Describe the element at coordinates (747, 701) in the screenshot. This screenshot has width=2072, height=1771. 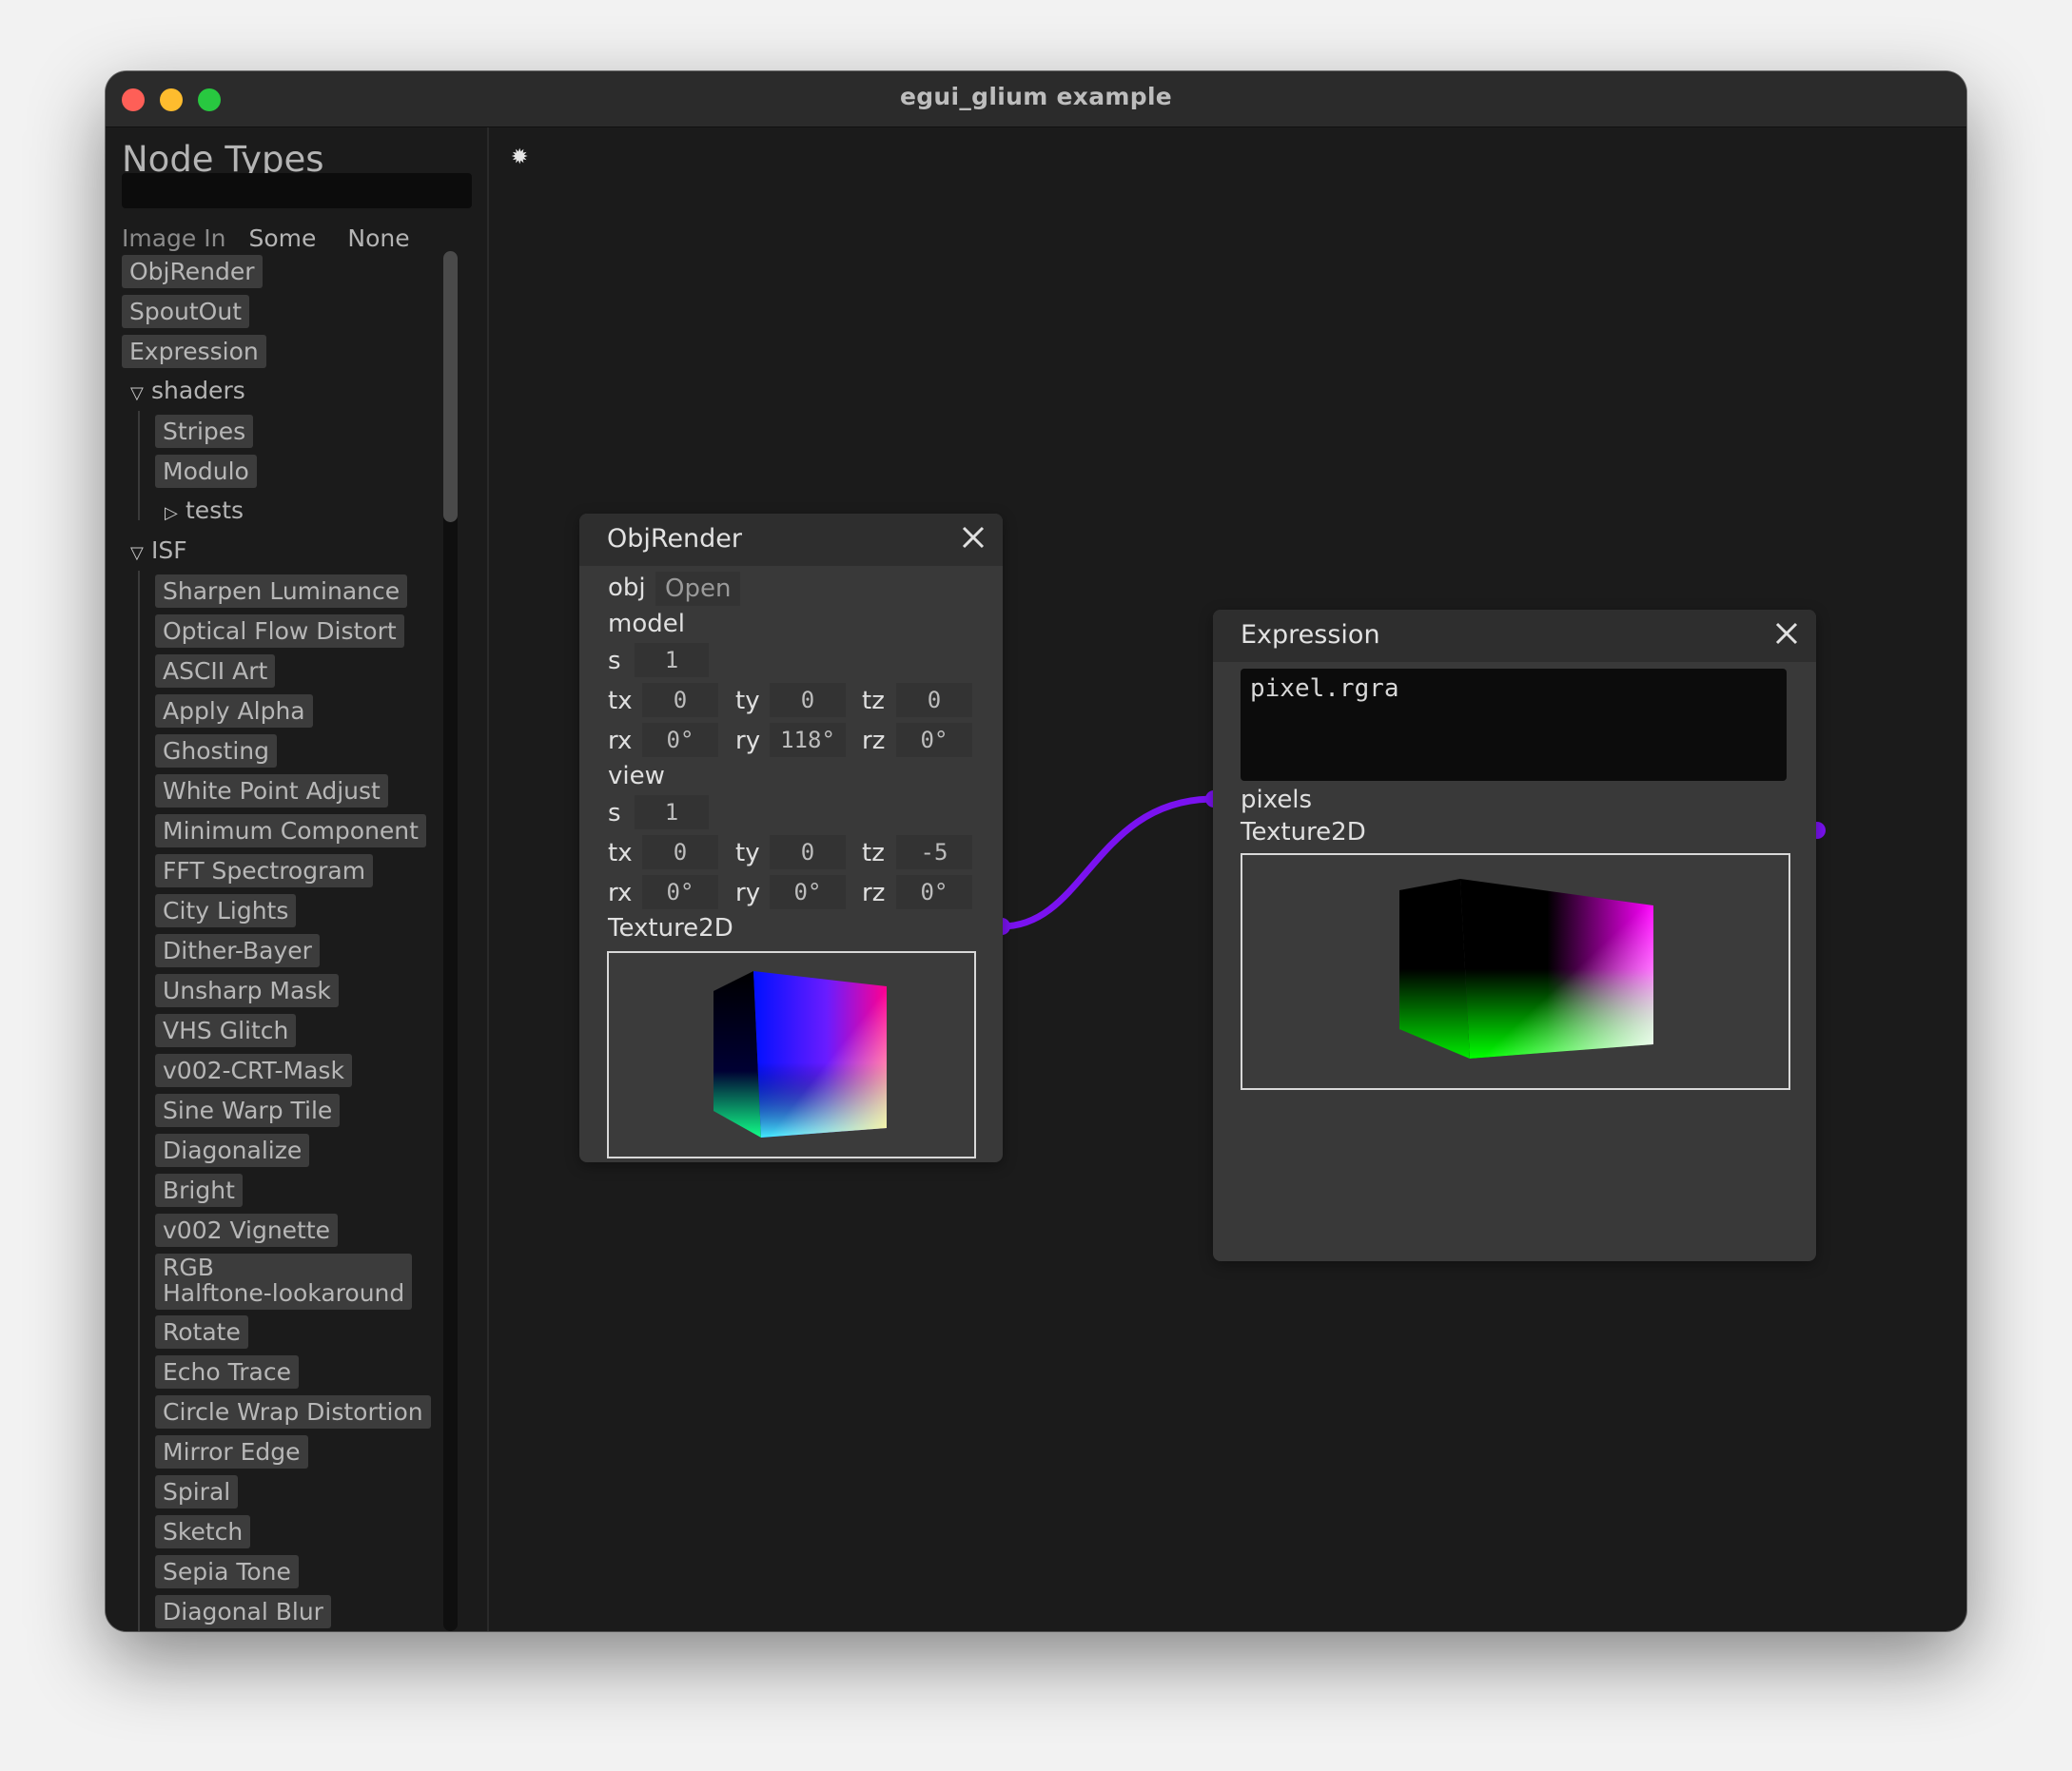
I see `model-ty-label: ty` at that location.